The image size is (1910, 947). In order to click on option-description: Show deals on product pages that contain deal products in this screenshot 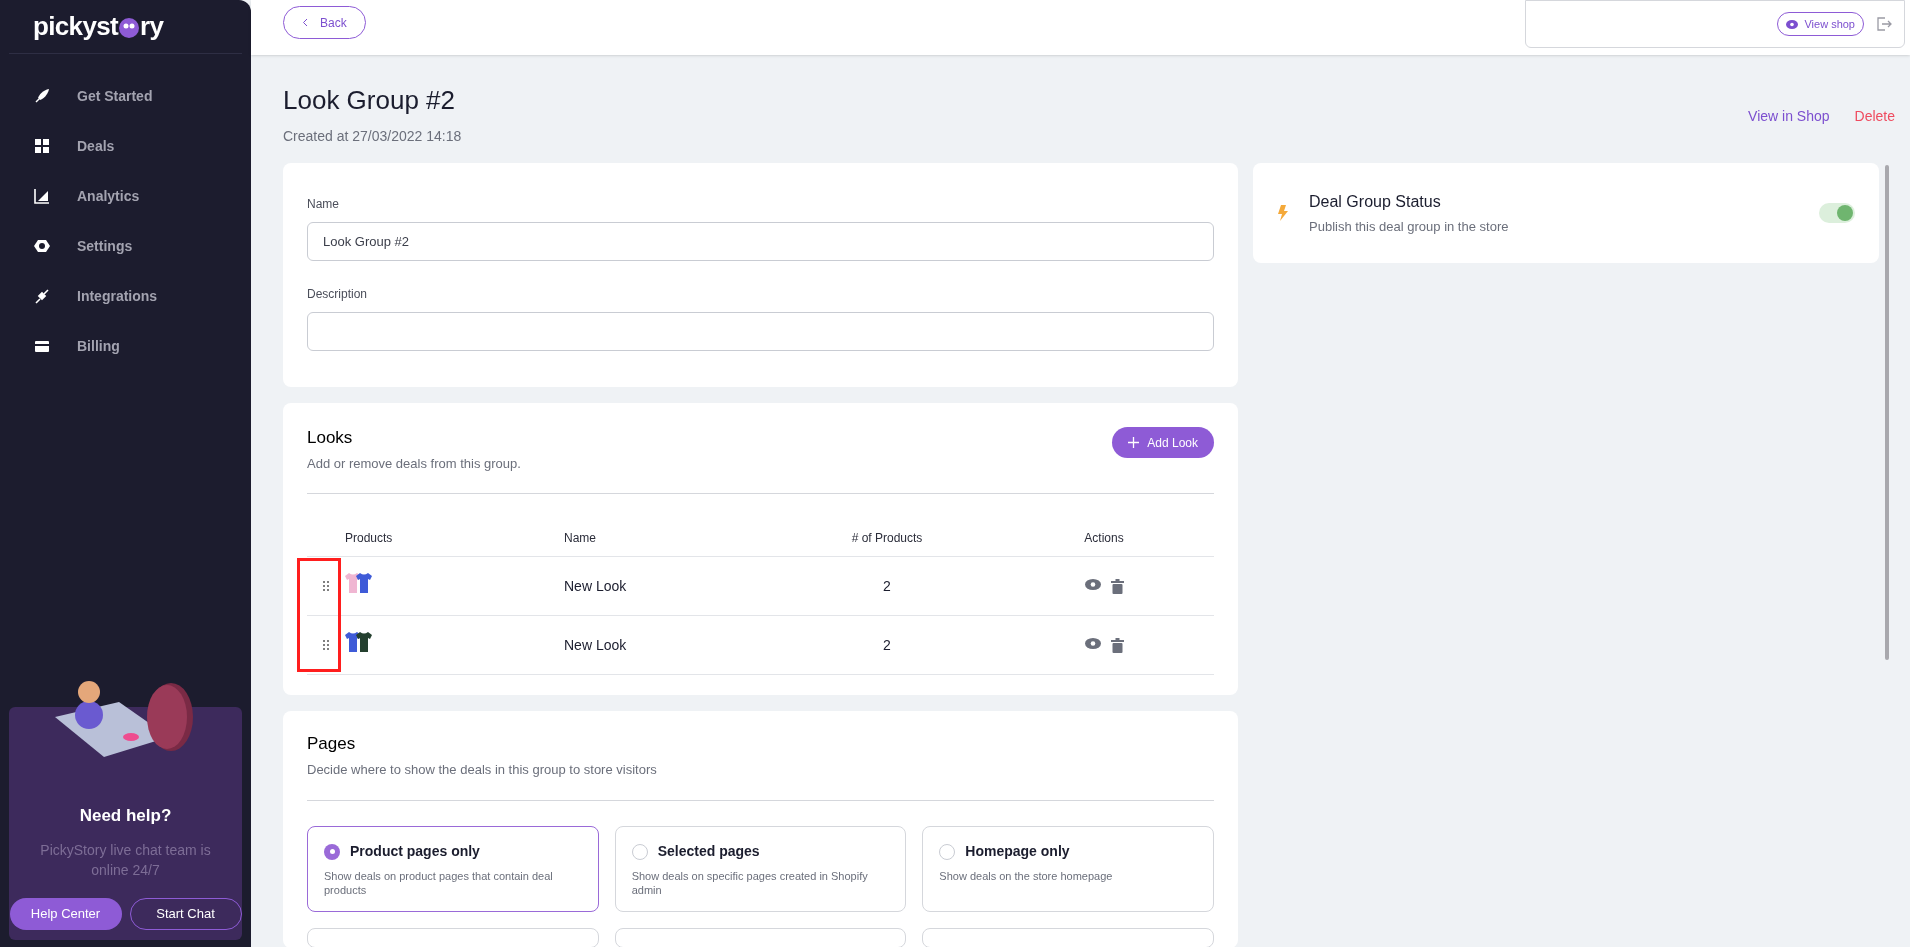, I will do `click(439, 883)`.